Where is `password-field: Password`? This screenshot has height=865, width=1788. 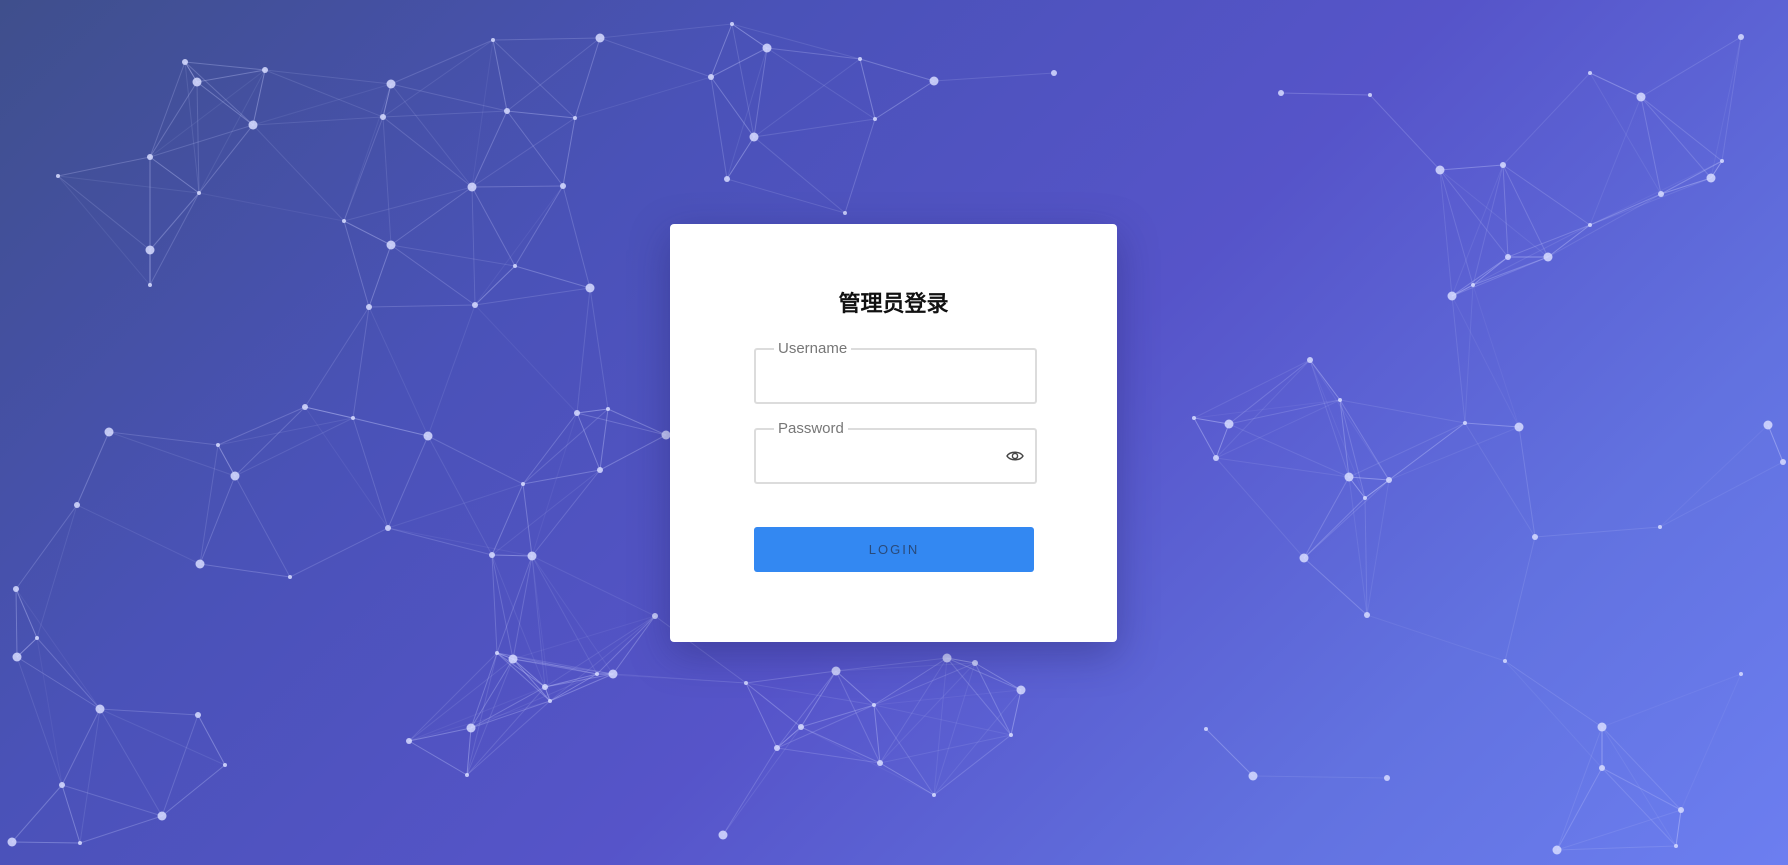 password-field: Password is located at coordinates (895, 452).